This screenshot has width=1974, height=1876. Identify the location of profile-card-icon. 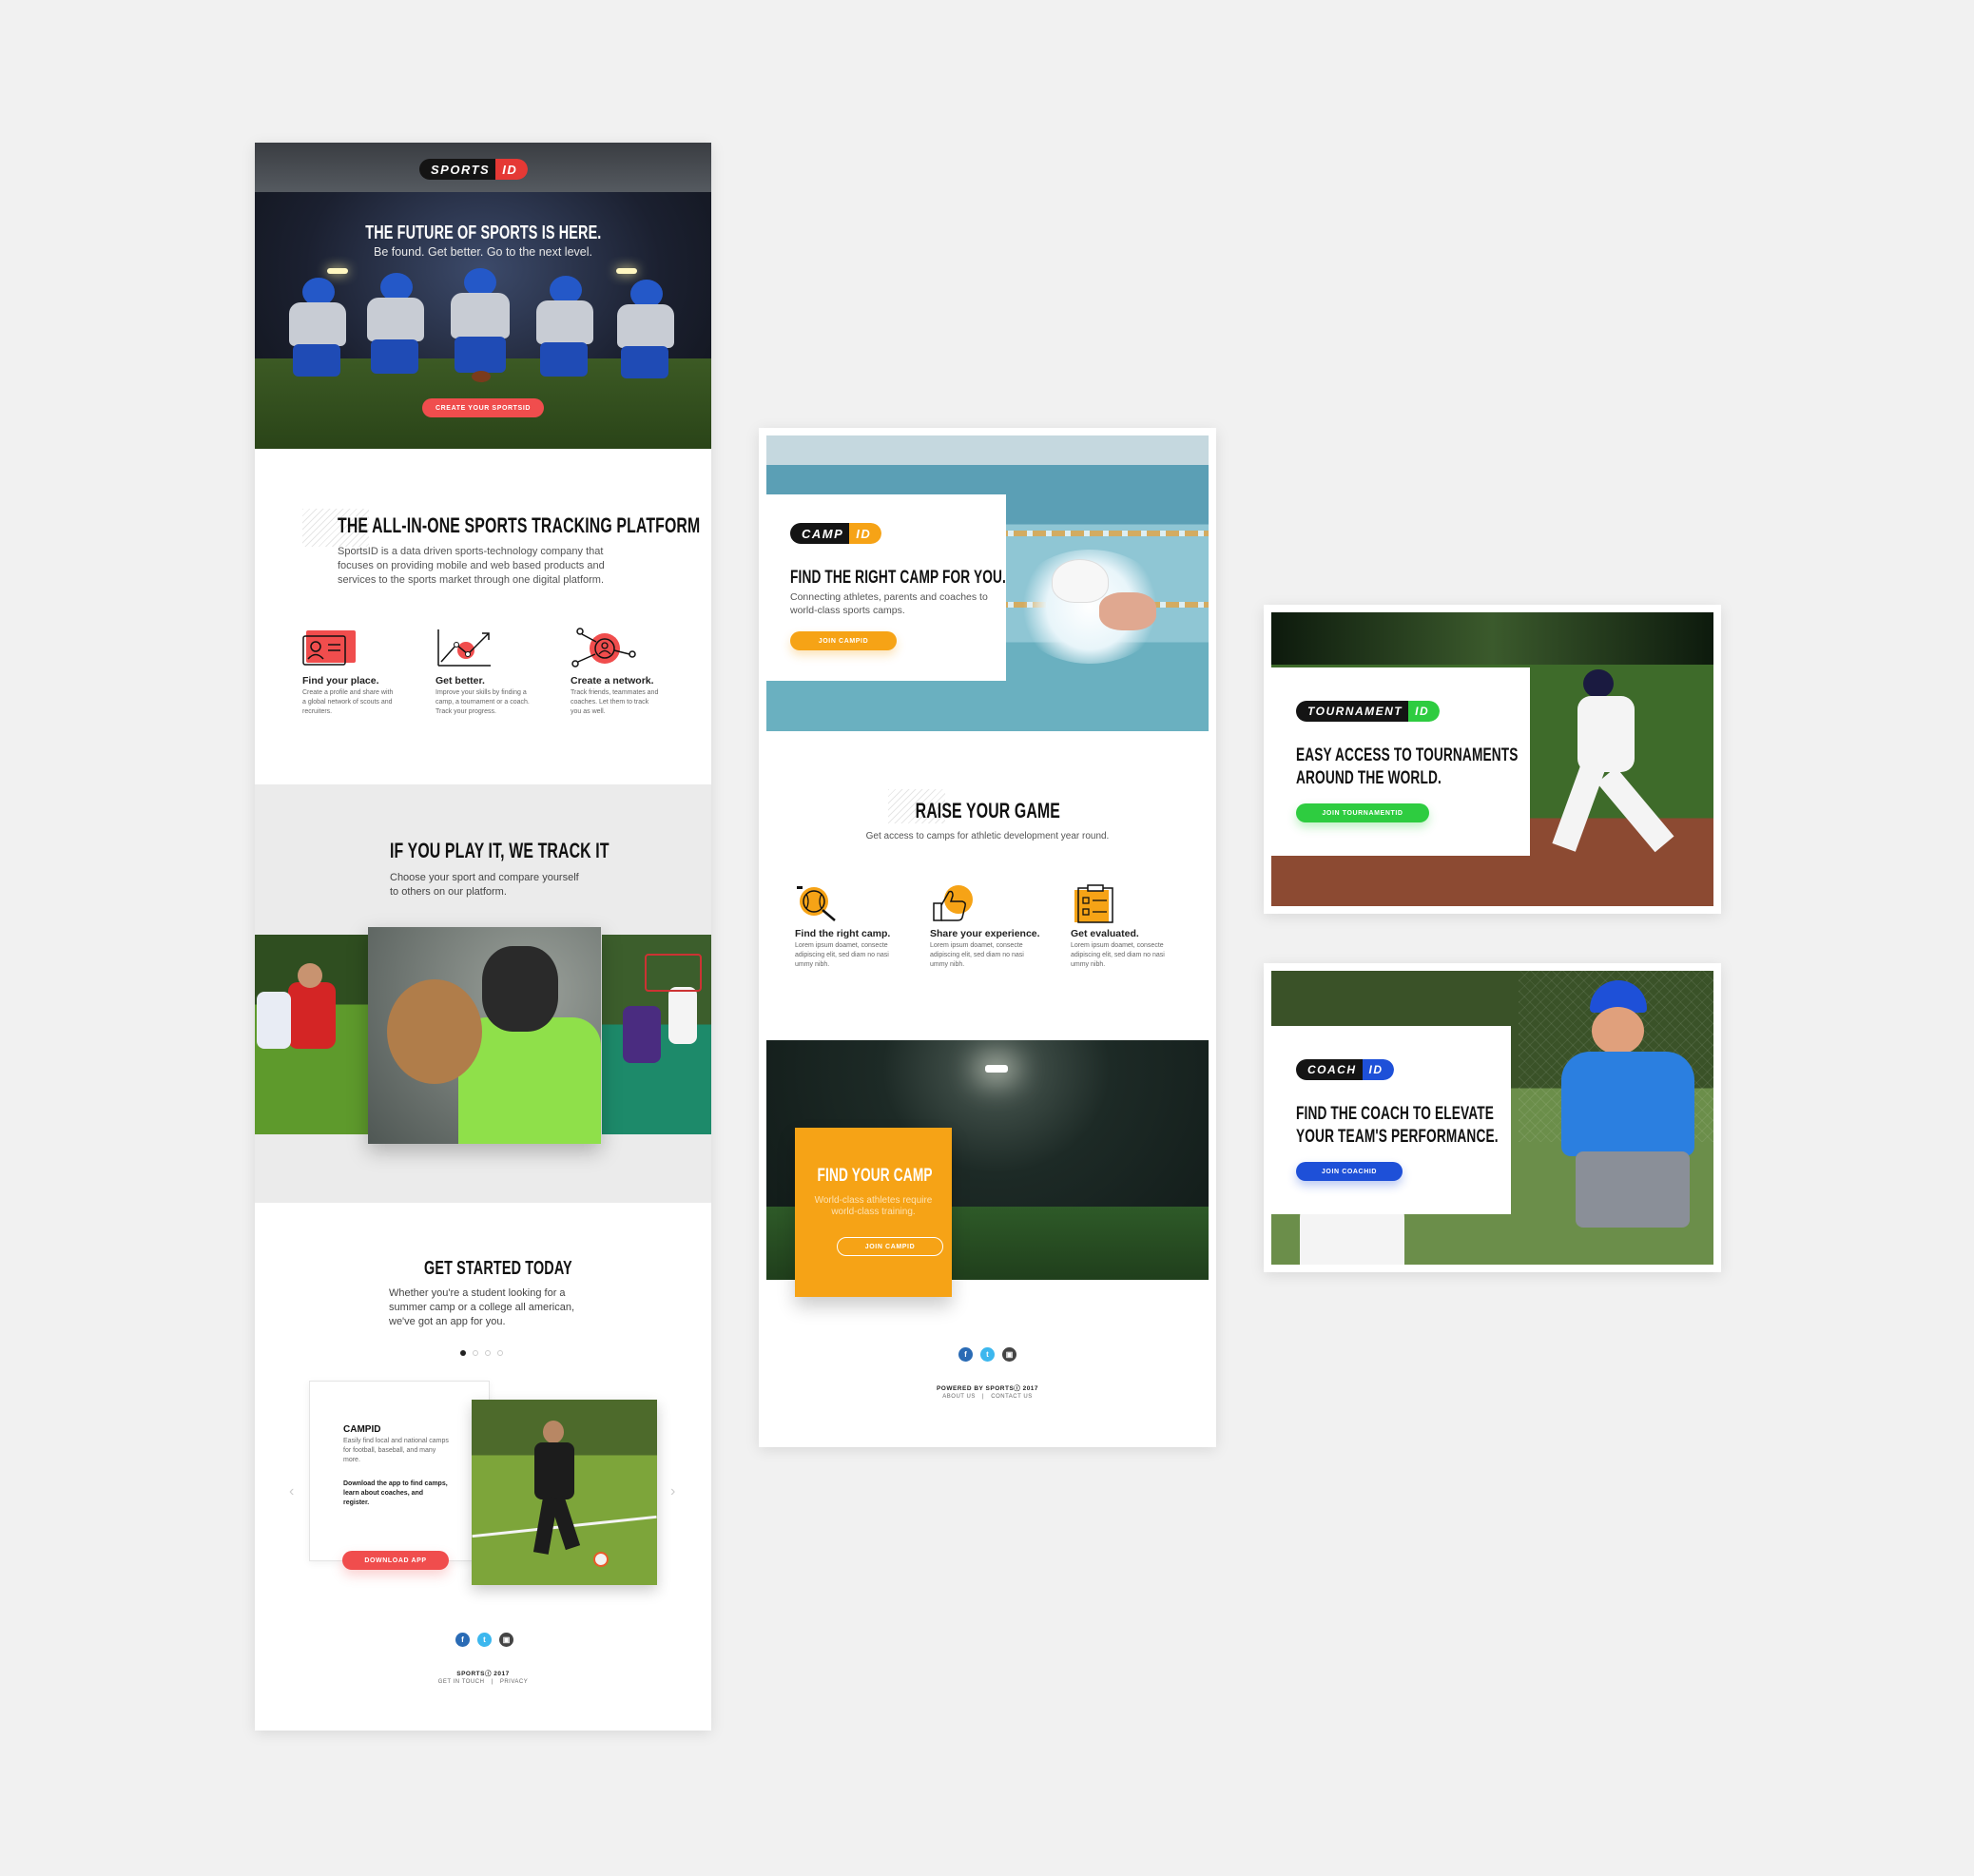
(330, 647).